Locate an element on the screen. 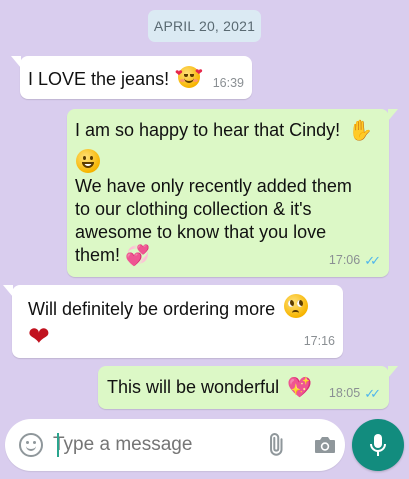 This screenshot has width=409, height=479. grinning-face-icon is located at coordinates (88, 161).